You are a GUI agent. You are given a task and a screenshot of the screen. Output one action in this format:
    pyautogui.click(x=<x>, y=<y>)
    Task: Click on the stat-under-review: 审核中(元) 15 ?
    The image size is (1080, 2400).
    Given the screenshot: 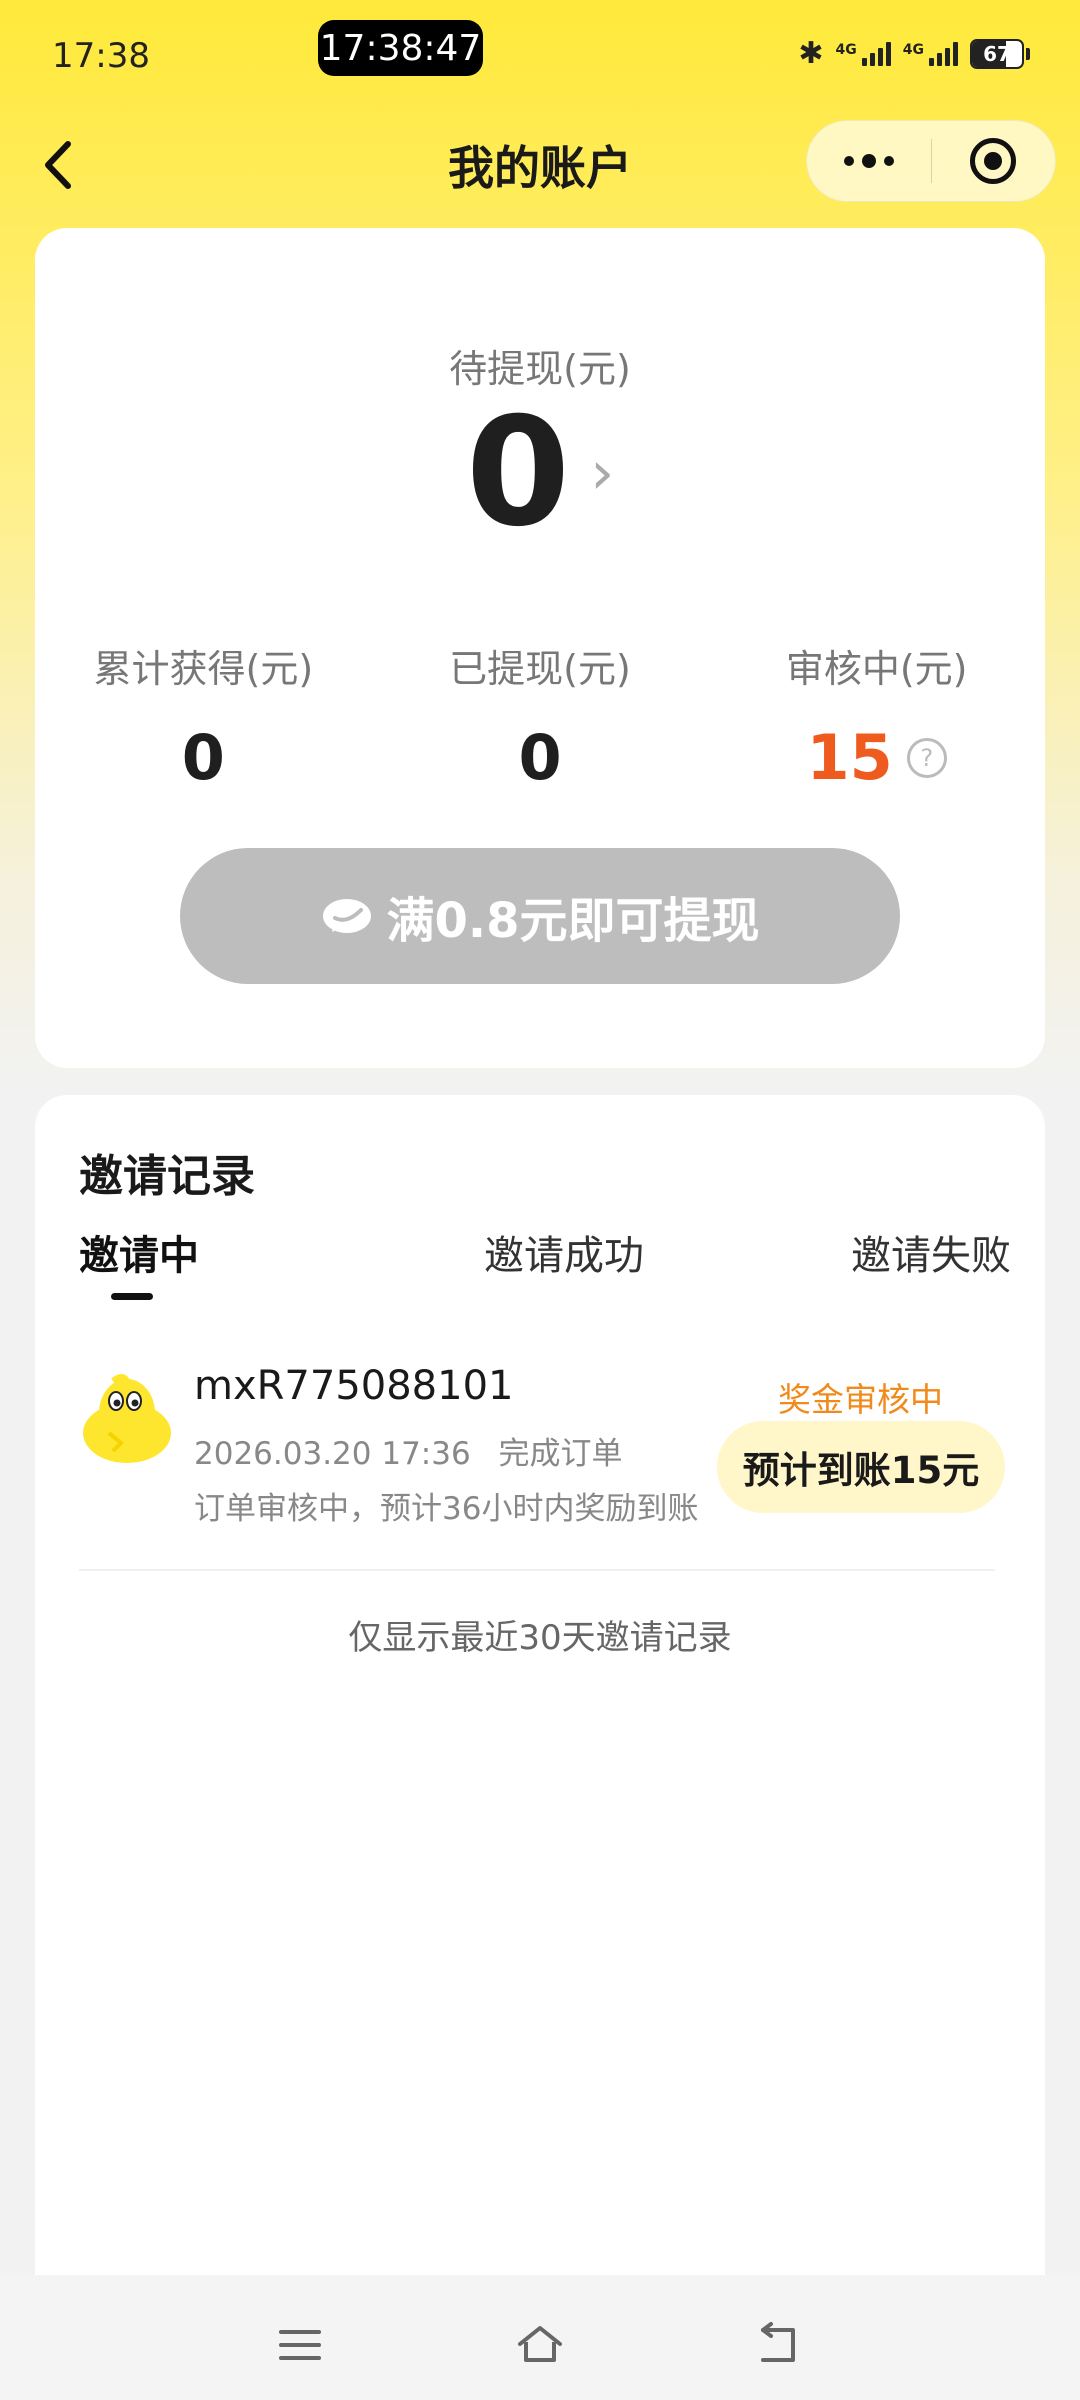 What is the action you would take?
    pyautogui.click(x=876, y=716)
    